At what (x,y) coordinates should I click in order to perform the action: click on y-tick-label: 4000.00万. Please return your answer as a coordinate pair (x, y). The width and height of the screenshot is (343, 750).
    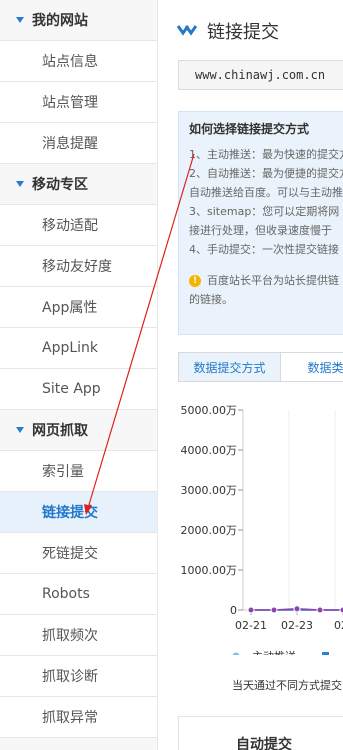
    Looking at the image, I should click on (209, 450).